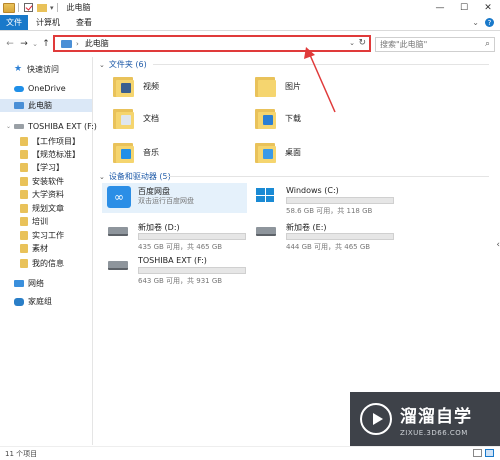  What do you see at coordinates (48, 167) in the screenshot?
I see `sidebar-item-label: 【学习】` at bounding box center [48, 167].